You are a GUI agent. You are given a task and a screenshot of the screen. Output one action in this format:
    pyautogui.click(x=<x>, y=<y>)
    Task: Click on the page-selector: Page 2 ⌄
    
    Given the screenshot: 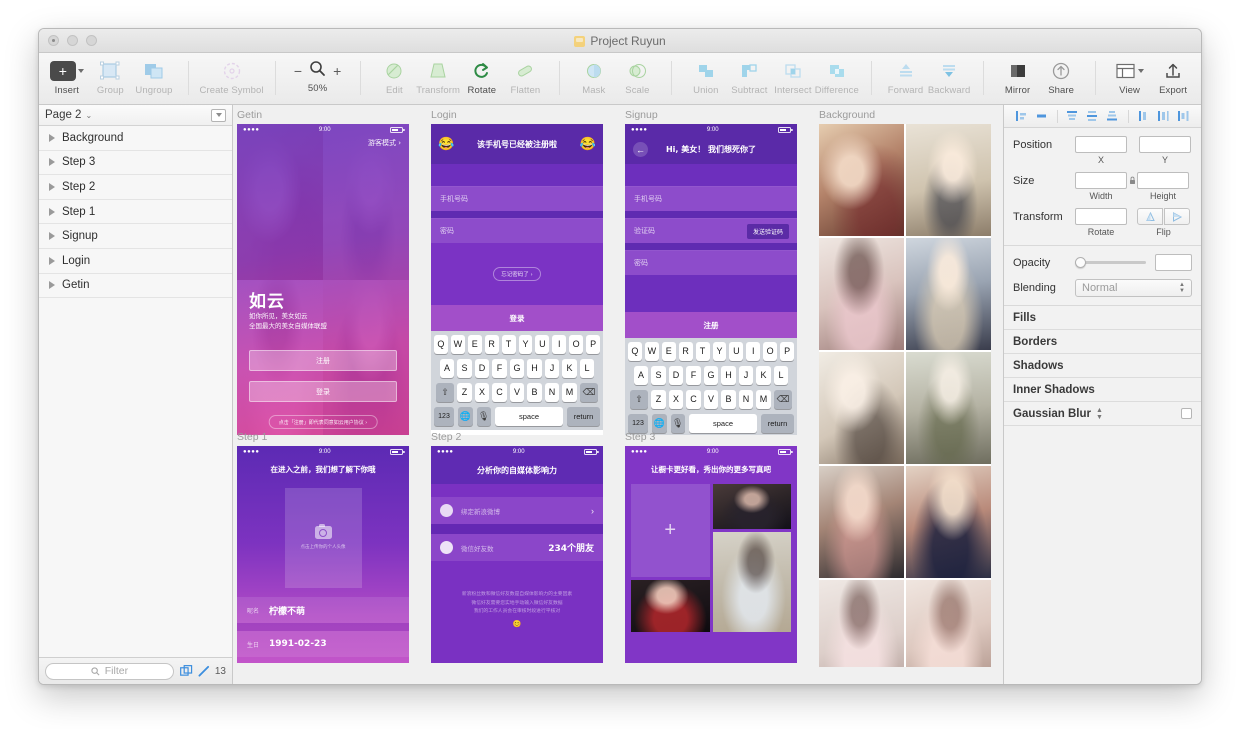 What is the action you would take?
    pyautogui.click(x=135, y=115)
    